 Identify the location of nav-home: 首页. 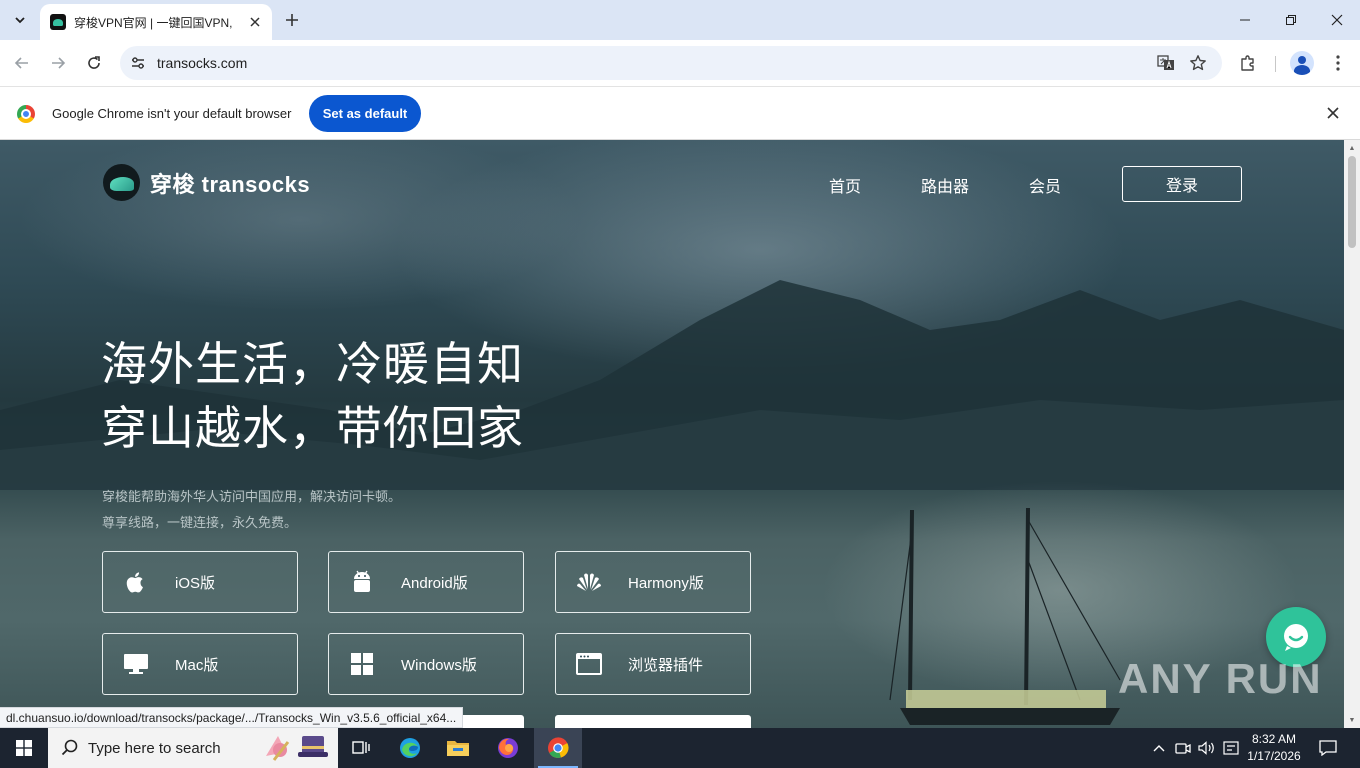
(845, 185).